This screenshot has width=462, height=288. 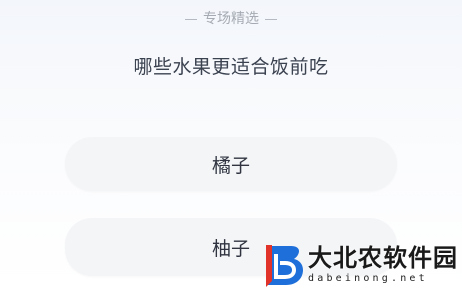 What do you see at coordinates (231, 67) in the screenshot?
I see `question-title: 哪些水果更适合饭前吃` at bounding box center [231, 67].